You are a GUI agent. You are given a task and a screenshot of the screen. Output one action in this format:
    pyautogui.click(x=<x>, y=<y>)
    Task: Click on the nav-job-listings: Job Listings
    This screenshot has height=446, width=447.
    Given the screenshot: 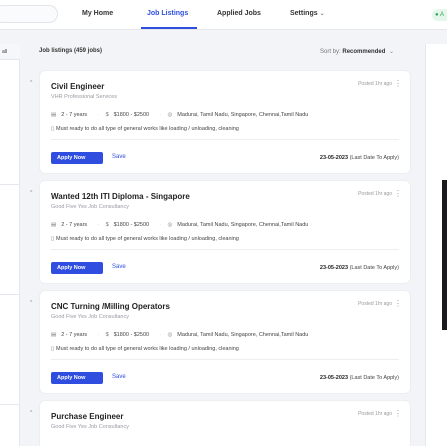 What is the action you would take?
    pyautogui.click(x=167, y=13)
    